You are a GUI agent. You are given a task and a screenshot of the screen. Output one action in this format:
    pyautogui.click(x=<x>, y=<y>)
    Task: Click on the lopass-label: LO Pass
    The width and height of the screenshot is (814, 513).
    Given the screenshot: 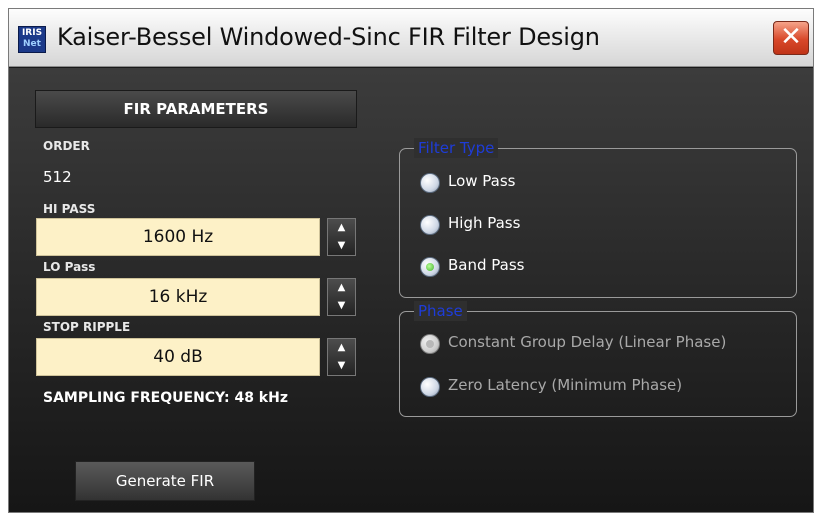 What is the action you would take?
    pyautogui.click(x=69, y=267)
    